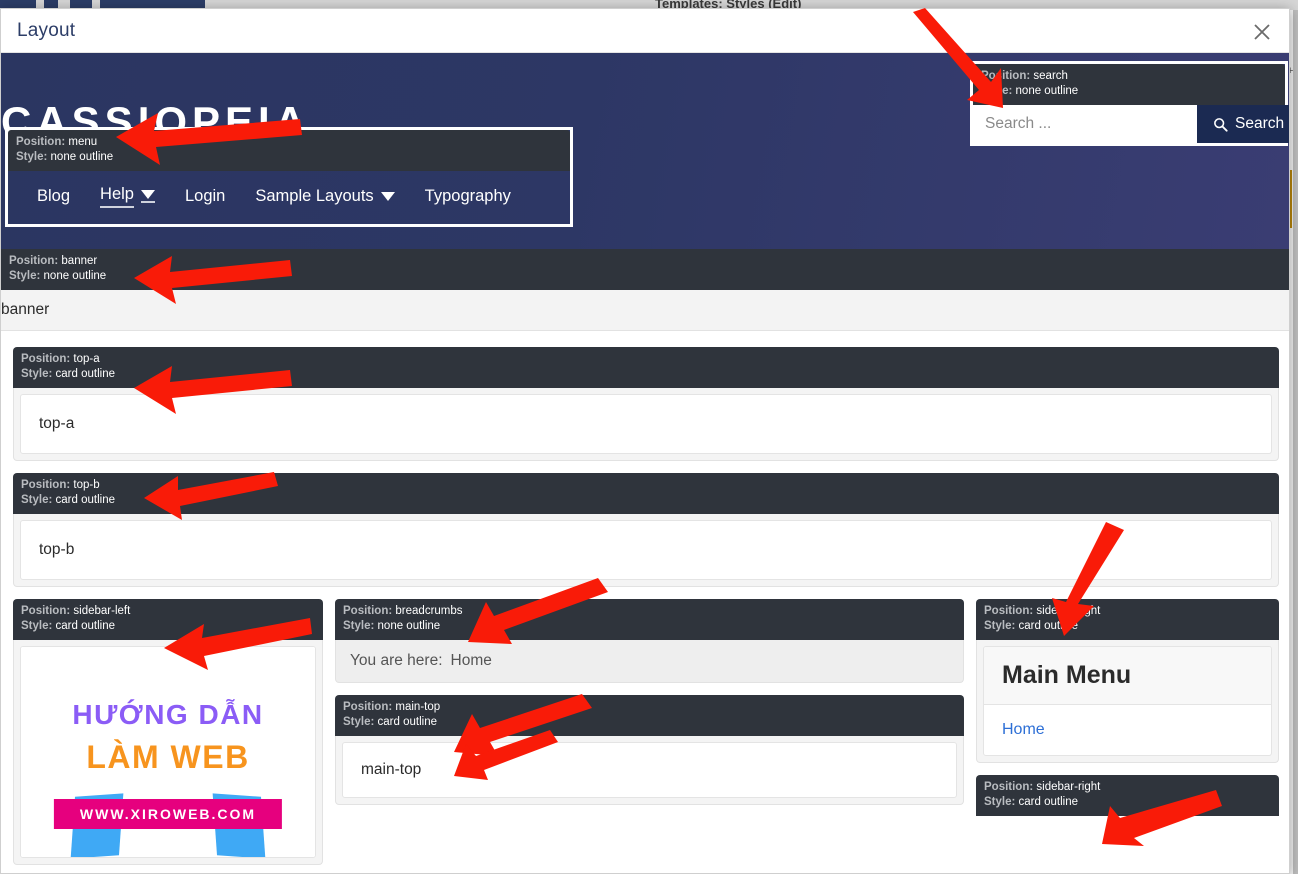 The width and height of the screenshot is (1298, 874). What do you see at coordinates (168, 757) in the screenshot?
I see `promo-line-2: LÀM WEB` at bounding box center [168, 757].